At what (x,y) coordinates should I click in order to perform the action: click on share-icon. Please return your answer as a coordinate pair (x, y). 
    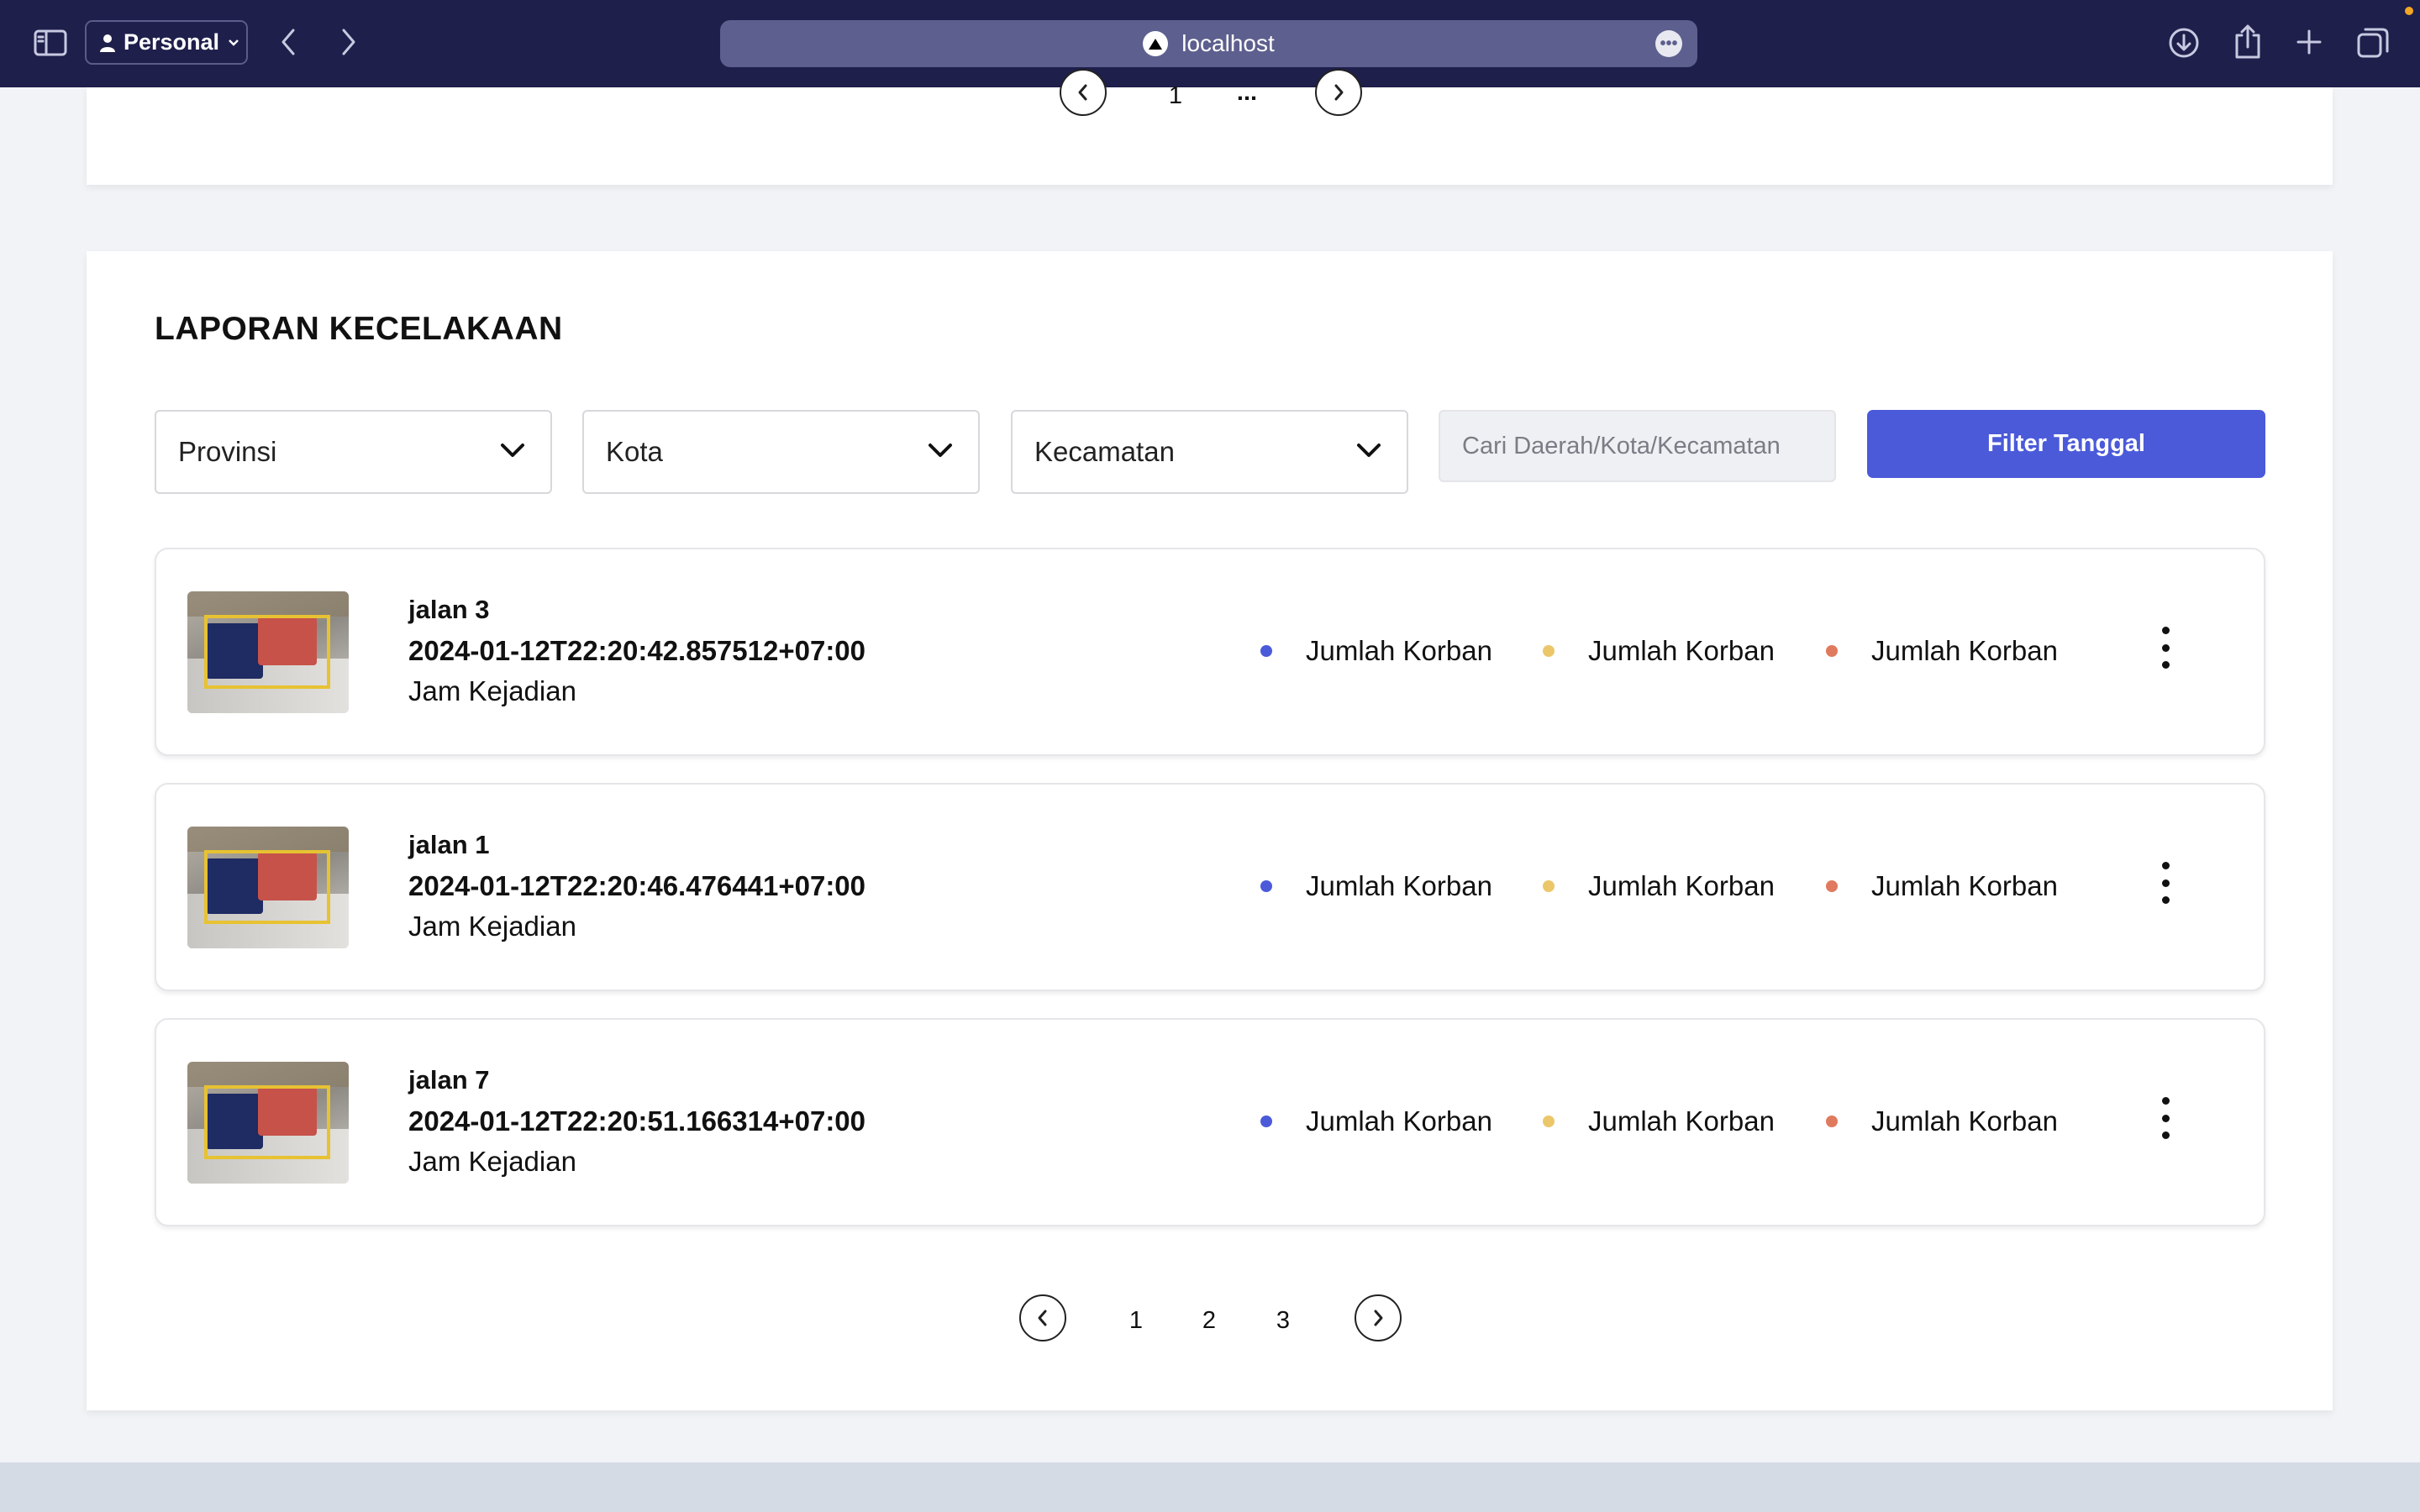
    Looking at the image, I should click on (2247, 41).